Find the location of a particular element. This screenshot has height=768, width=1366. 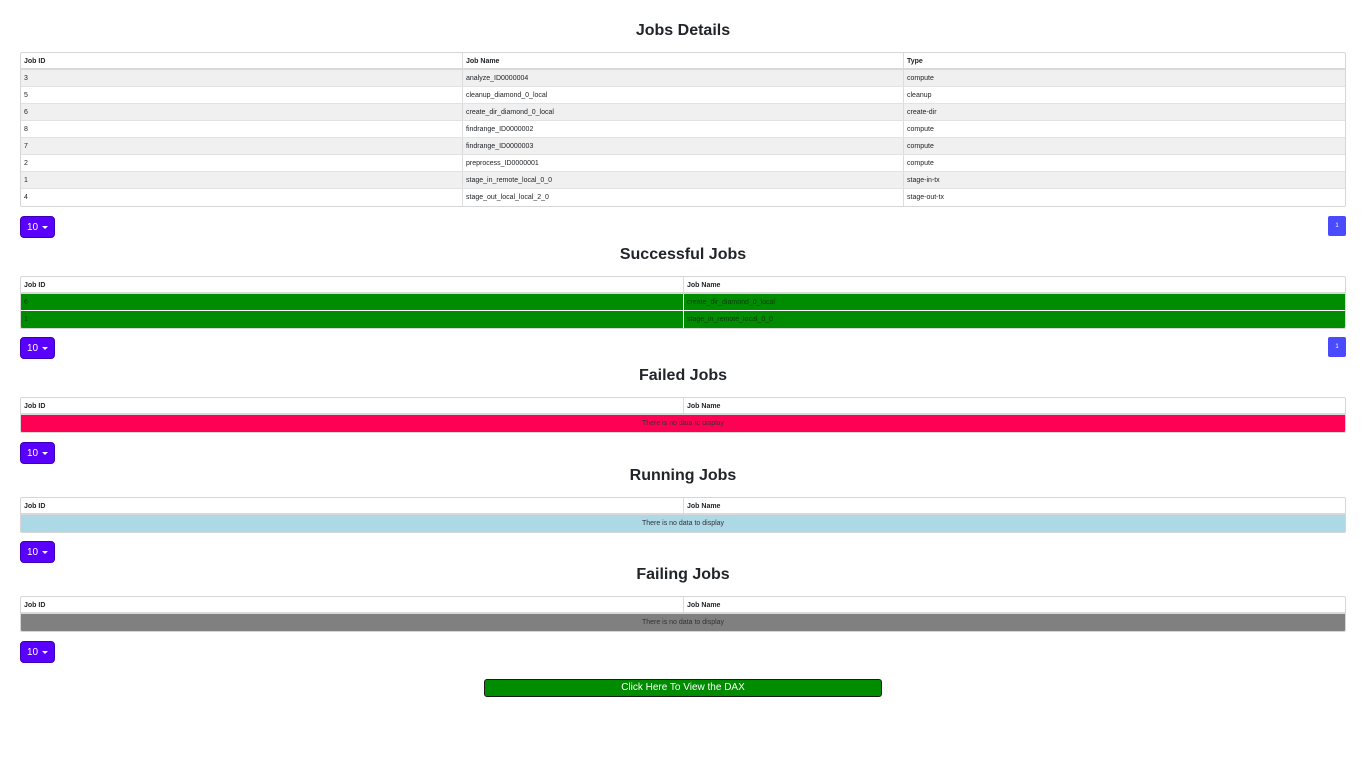

table-row: 1 stage_in_remote_local_0_0 is located at coordinates (683, 319).